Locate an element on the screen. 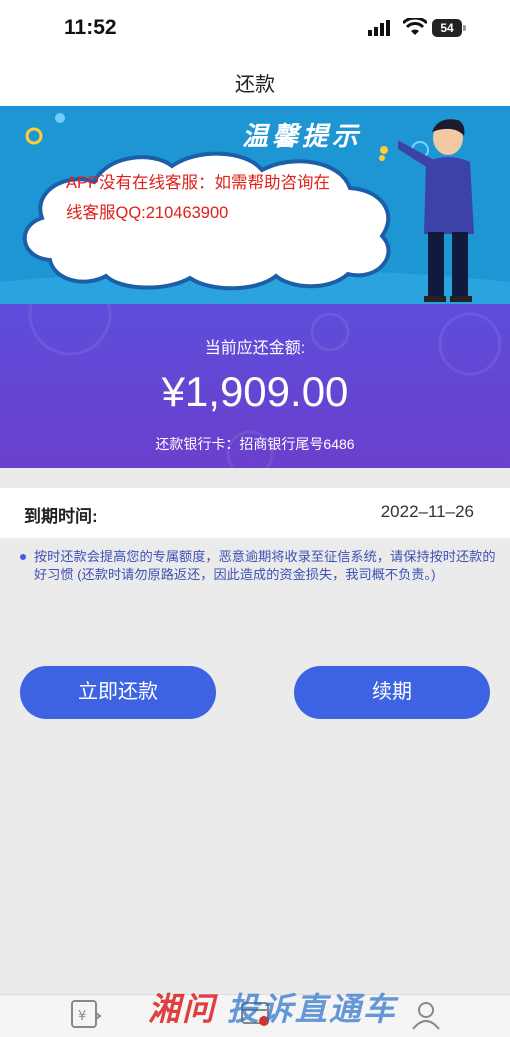 Image resolution: width=510 pixels, height=1037 pixels. notice-text: APP没有在线客服：如需帮助咨询在 线客服QQ:210463900 is located at coordinates (216, 198).